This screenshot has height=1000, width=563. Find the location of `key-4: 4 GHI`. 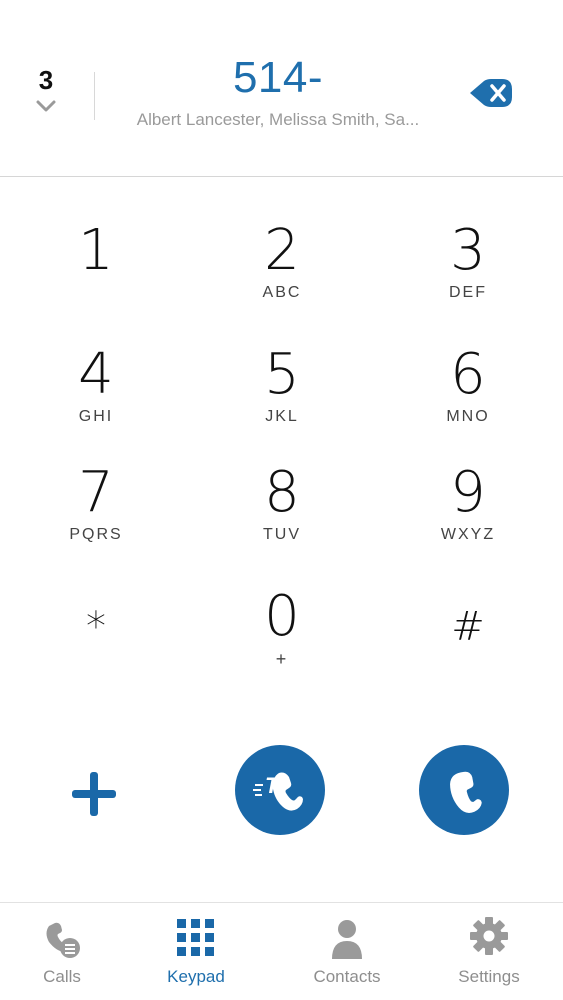

key-4: 4 GHI is located at coordinates (96, 399).